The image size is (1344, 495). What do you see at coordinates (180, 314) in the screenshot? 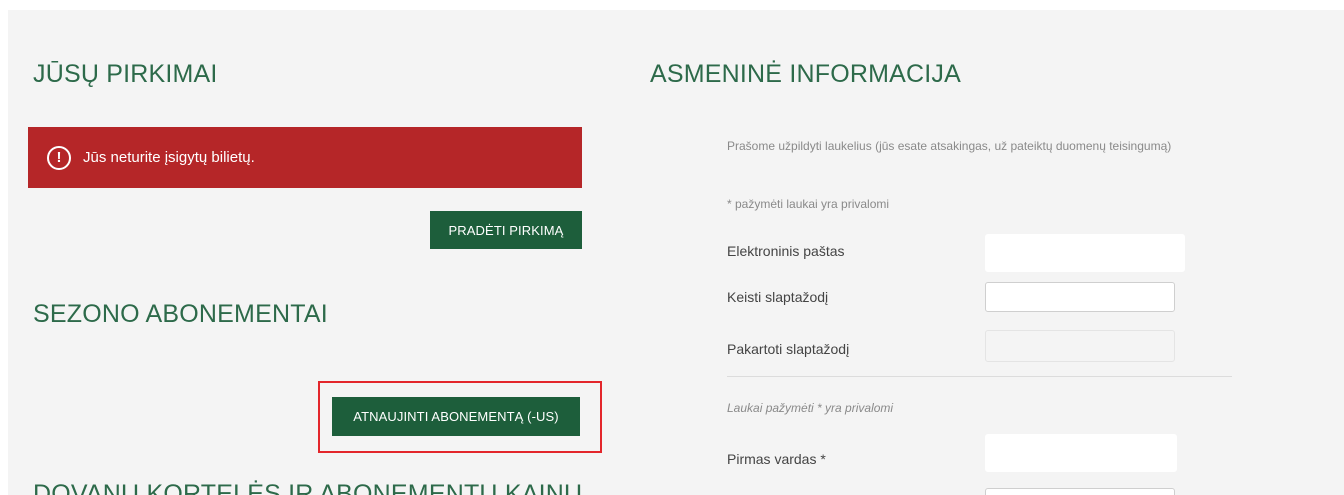
I see `season-tickets-title: SEZONO ABONEMENTAI` at bounding box center [180, 314].